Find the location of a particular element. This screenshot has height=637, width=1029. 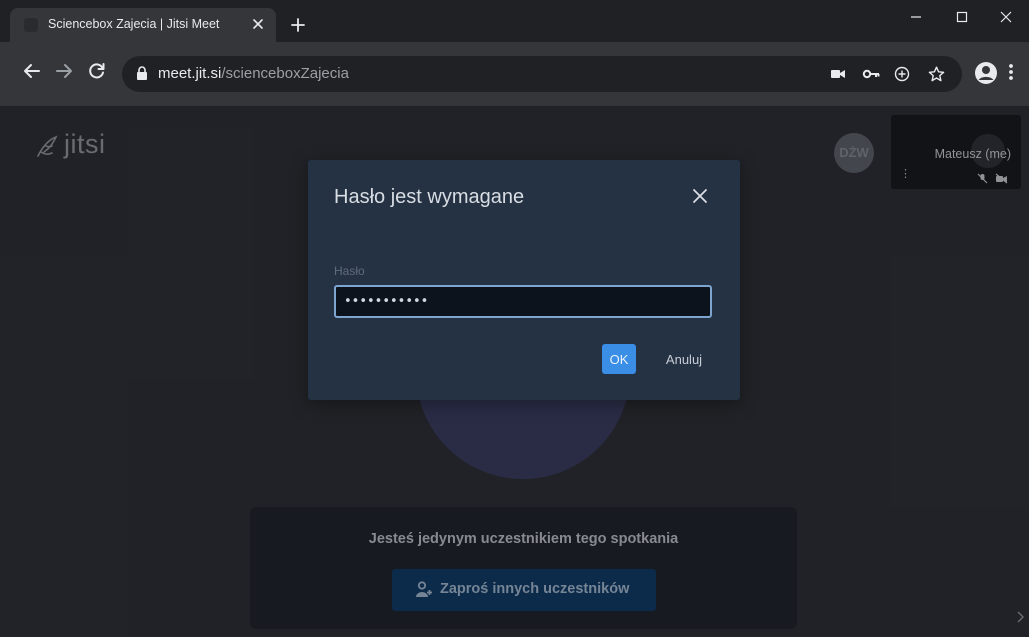

back-arrow-icon is located at coordinates (32, 74).